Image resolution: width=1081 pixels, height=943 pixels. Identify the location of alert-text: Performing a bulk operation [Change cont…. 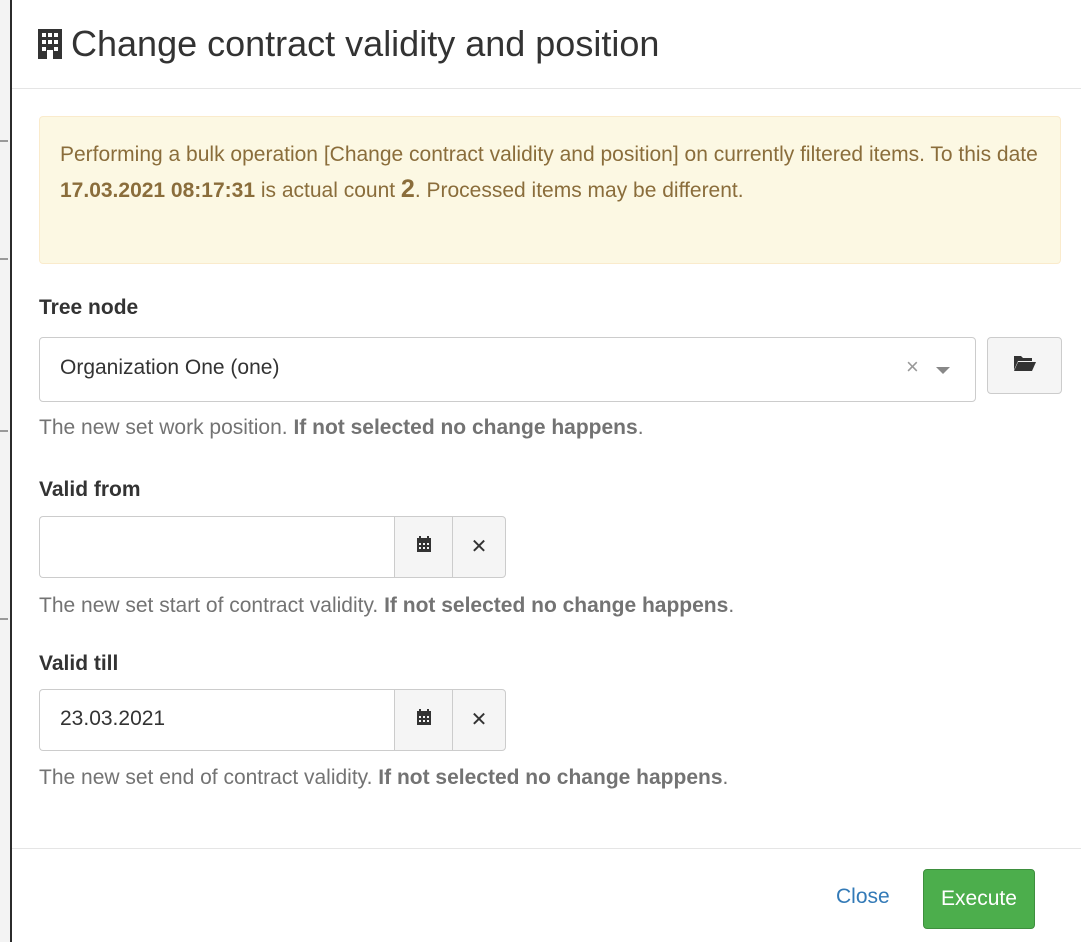
(549, 154).